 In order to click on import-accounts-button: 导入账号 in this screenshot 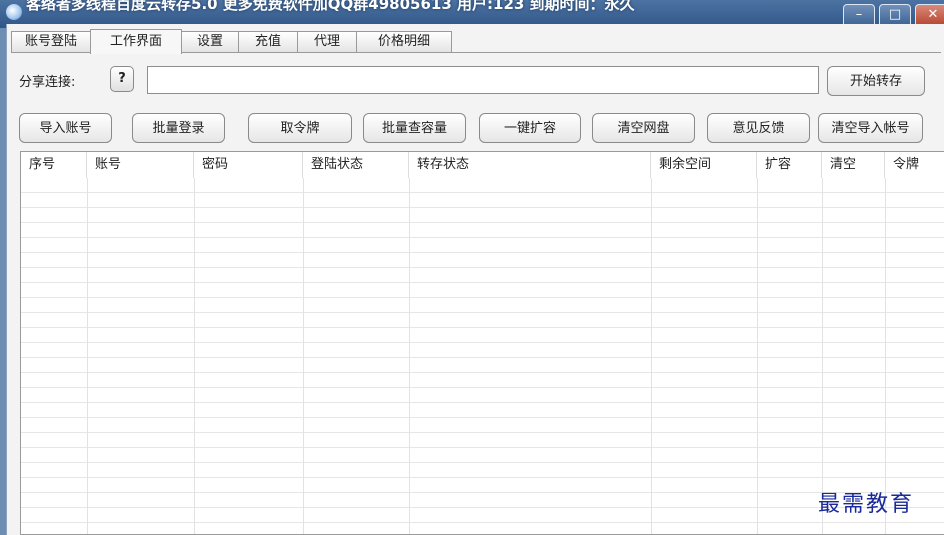, I will do `click(65, 128)`.